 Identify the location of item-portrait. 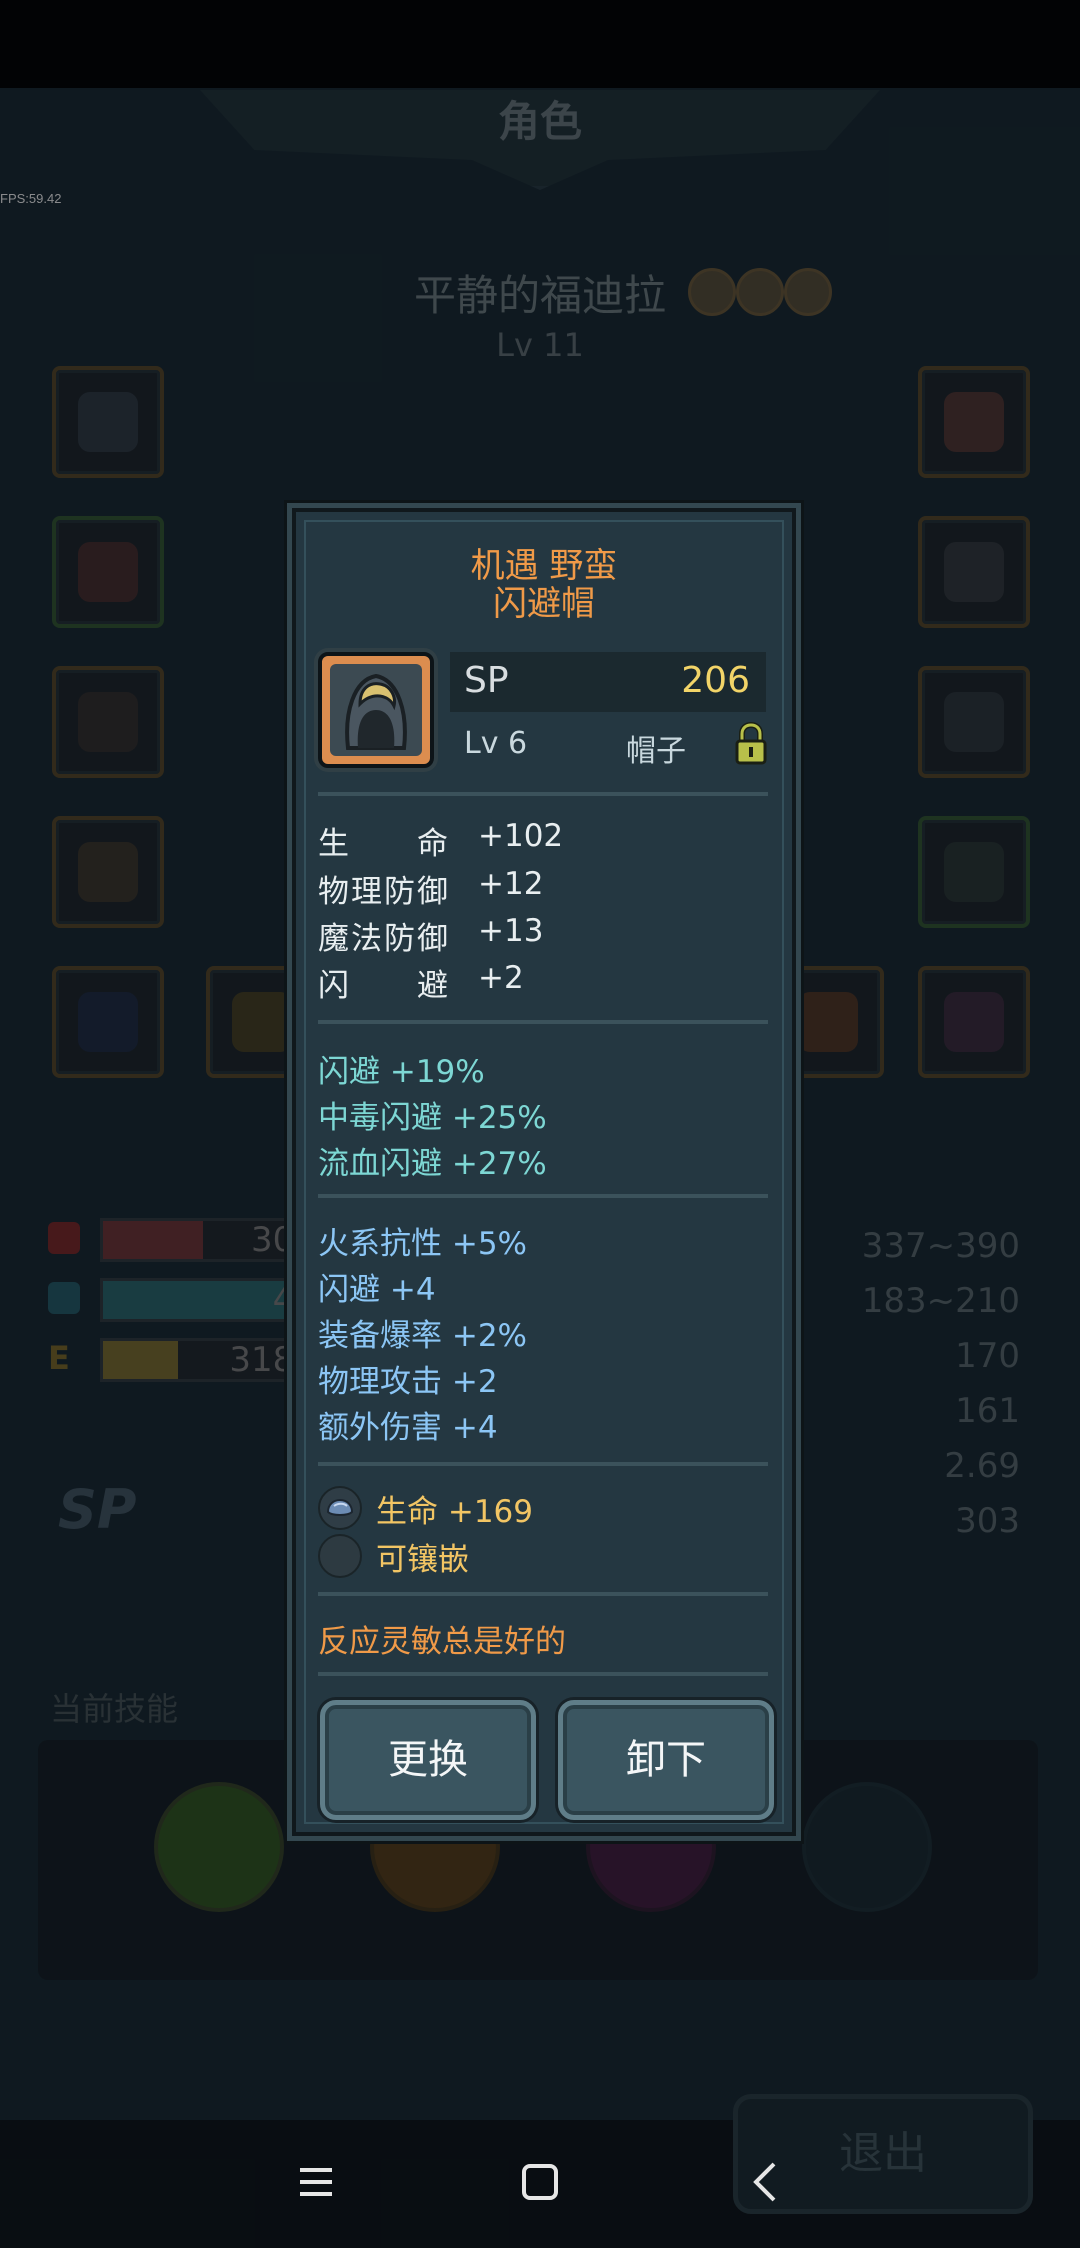
(376, 710).